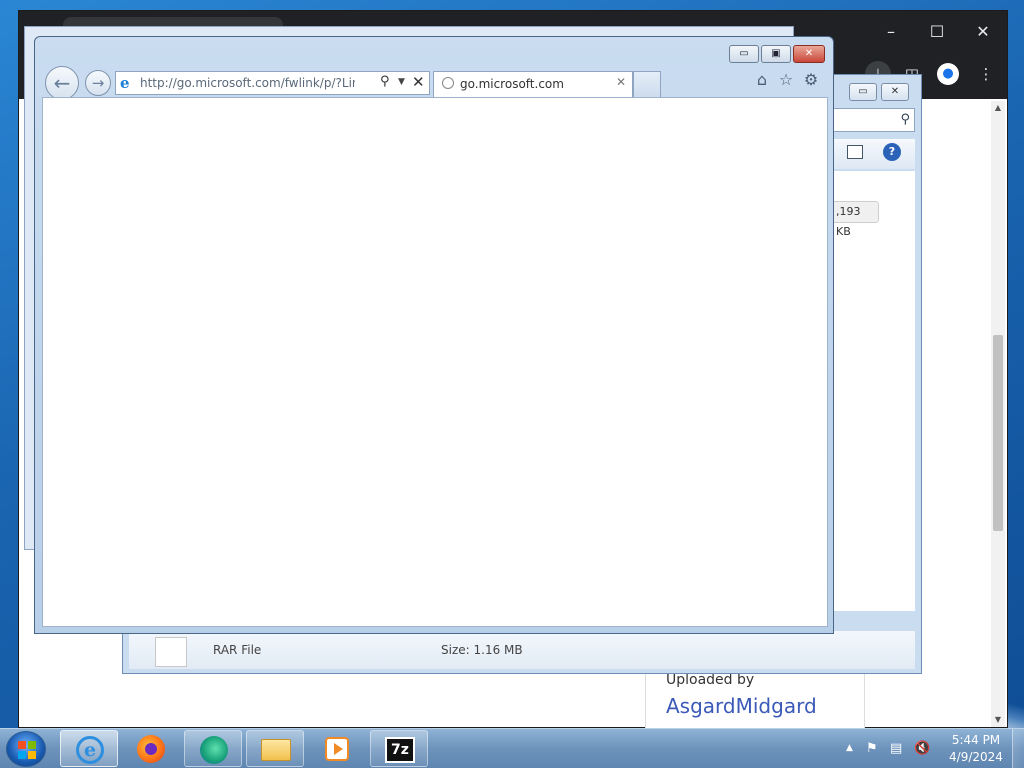 The width and height of the screenshot is (1024, 768). I want to click on forward-icon: →, so click(98, 83).